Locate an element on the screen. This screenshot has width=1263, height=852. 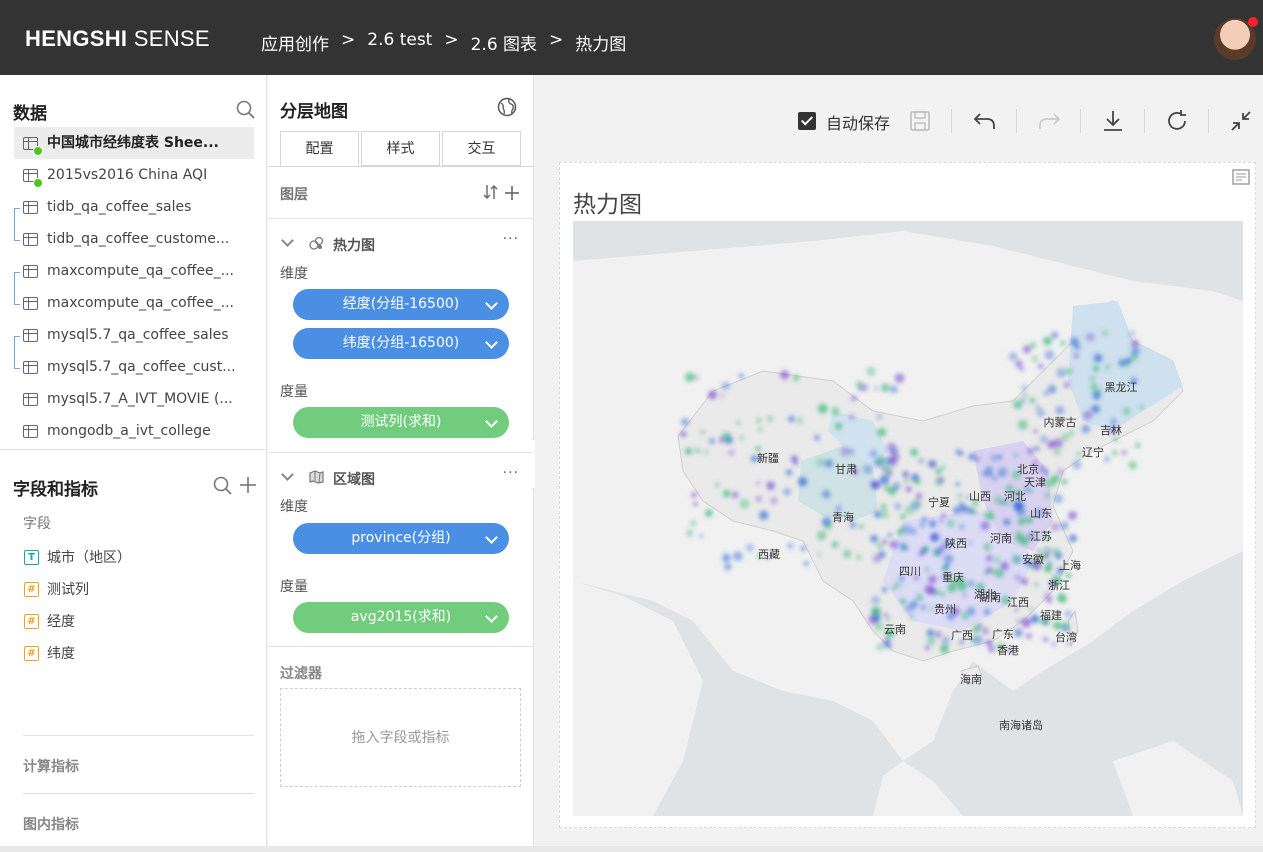
layer-name: 区域图 is located at coordinates (354, 479).